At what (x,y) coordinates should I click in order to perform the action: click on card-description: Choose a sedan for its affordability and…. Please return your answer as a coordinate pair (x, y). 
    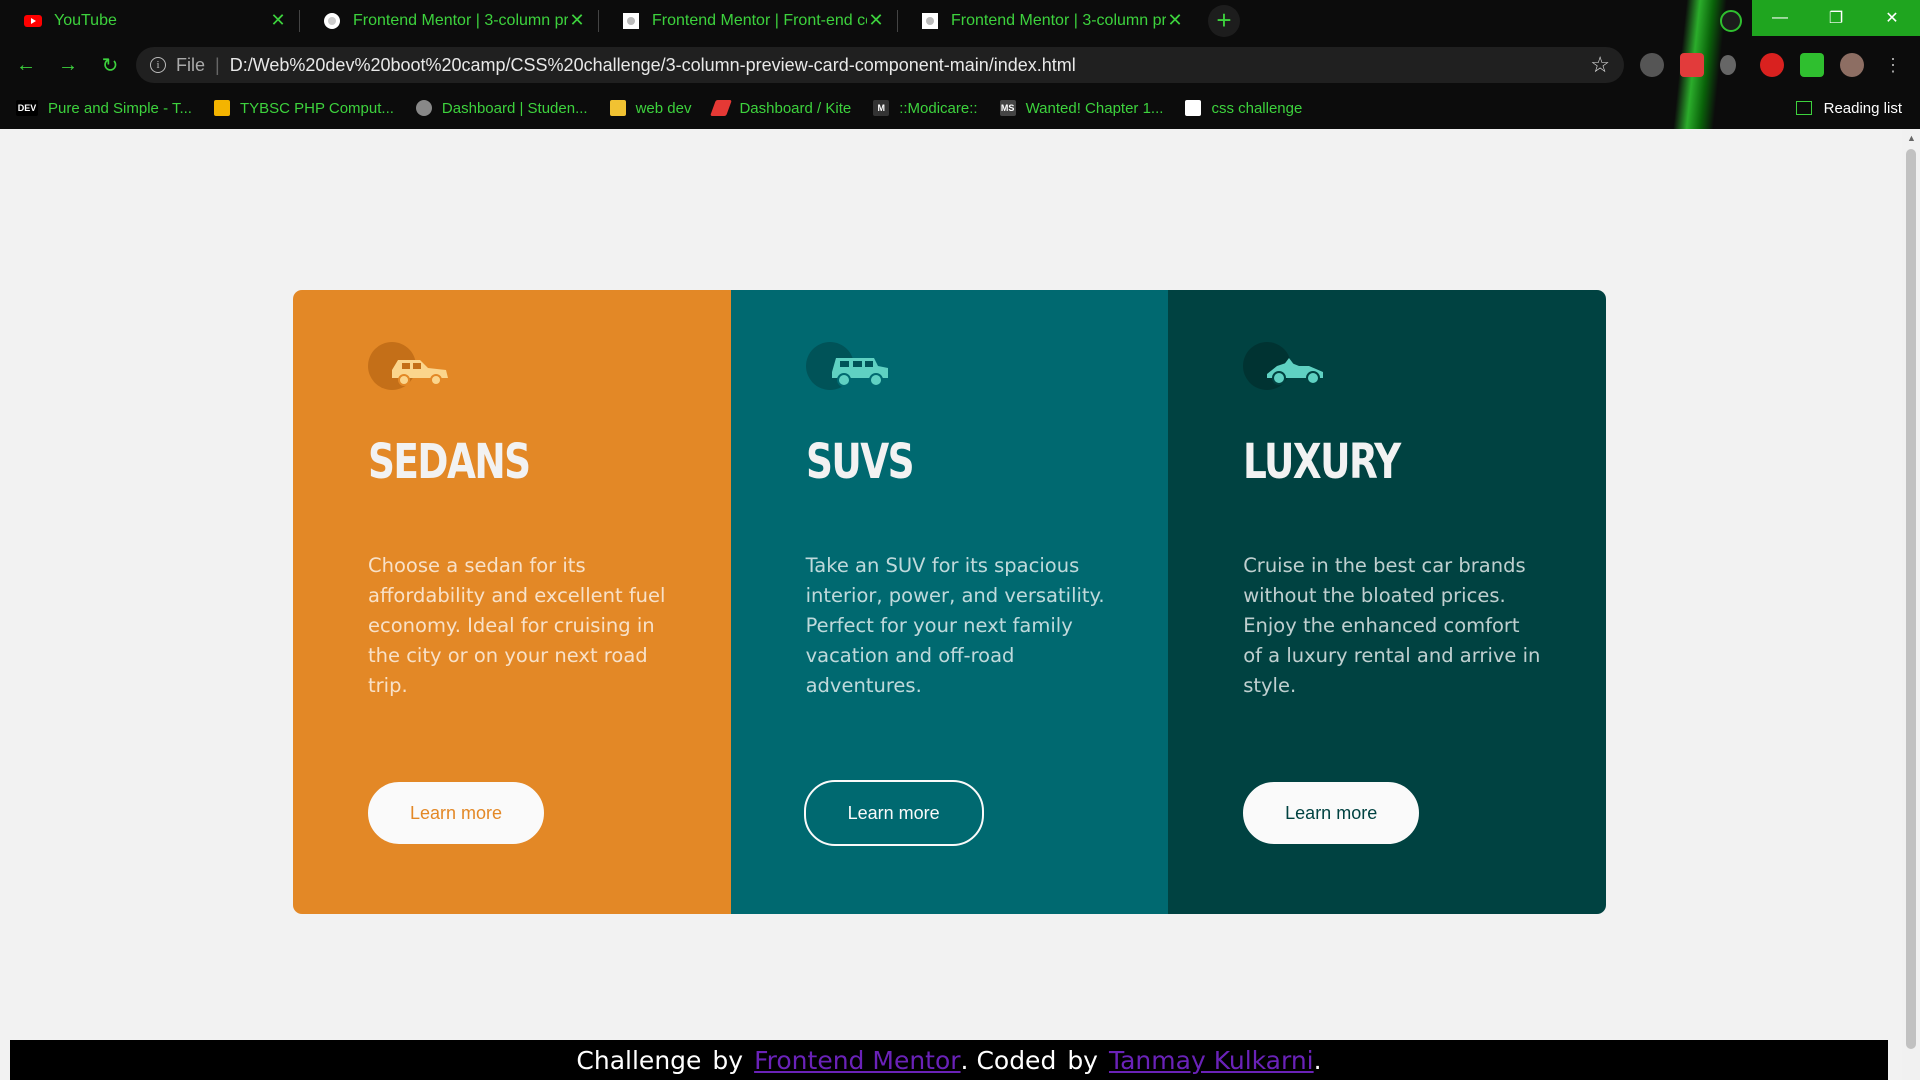
    Looking at the image, I should click on (517, 625).